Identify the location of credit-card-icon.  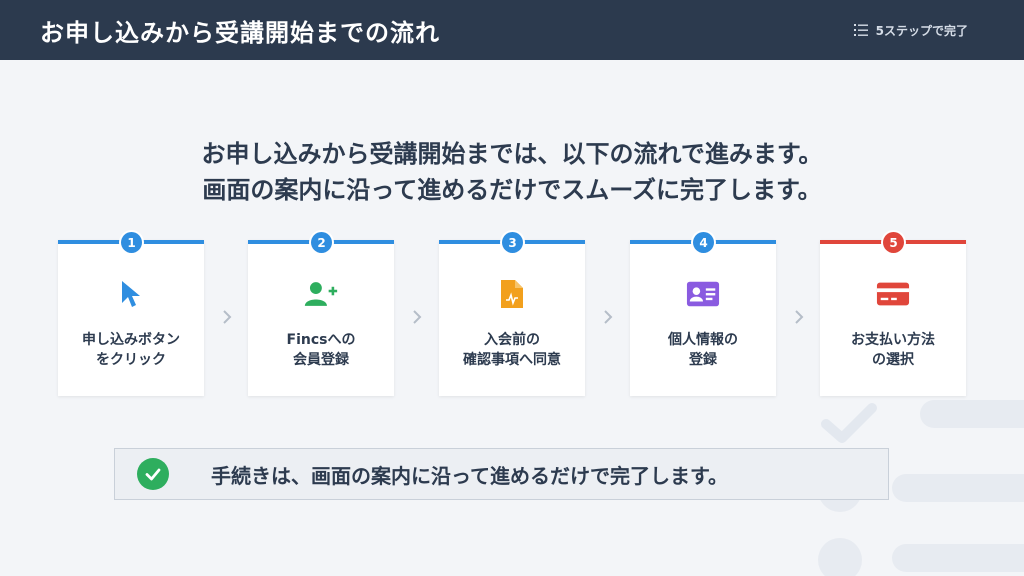
(893, 294).